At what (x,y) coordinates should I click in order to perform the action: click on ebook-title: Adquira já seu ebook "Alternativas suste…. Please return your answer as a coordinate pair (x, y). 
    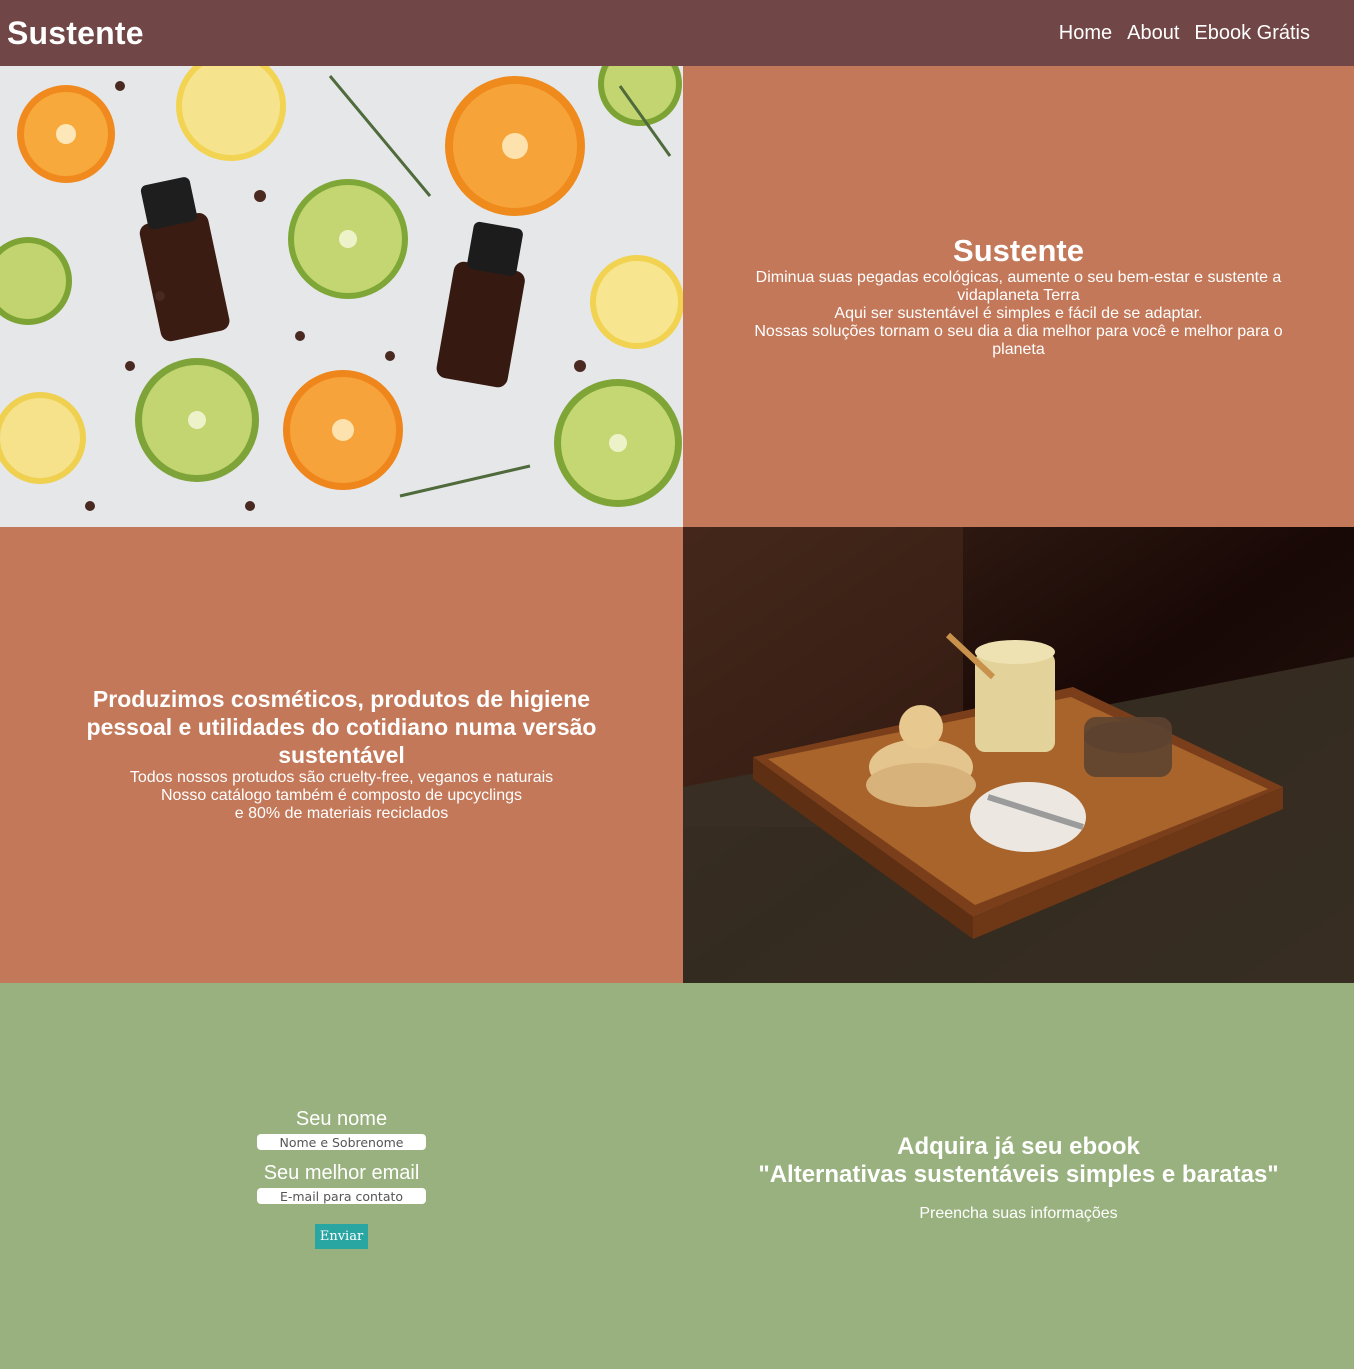
    Looking at the image, I should click on (1018, 1161).